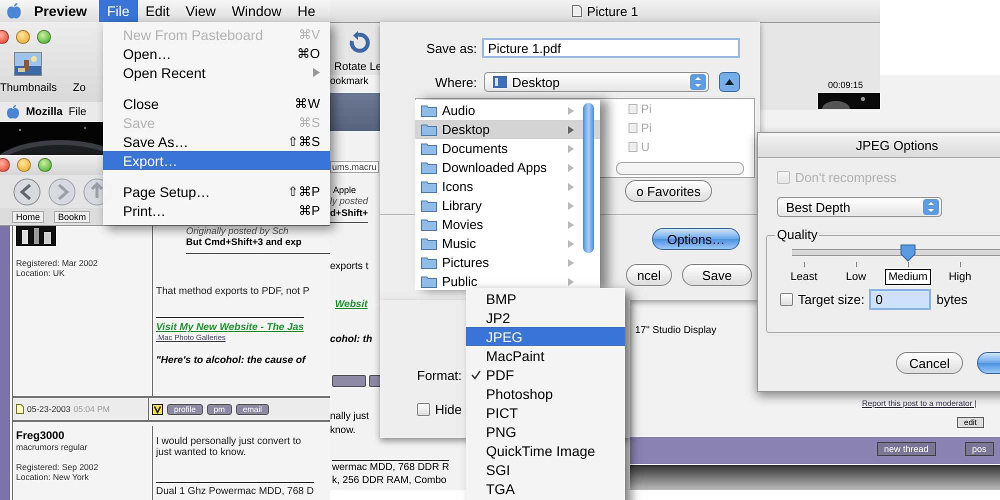 The image size is (1000, 500). Describe the element at coordinates (507, 186) in the screenshot. I see `folder-item: Icons` at that location.